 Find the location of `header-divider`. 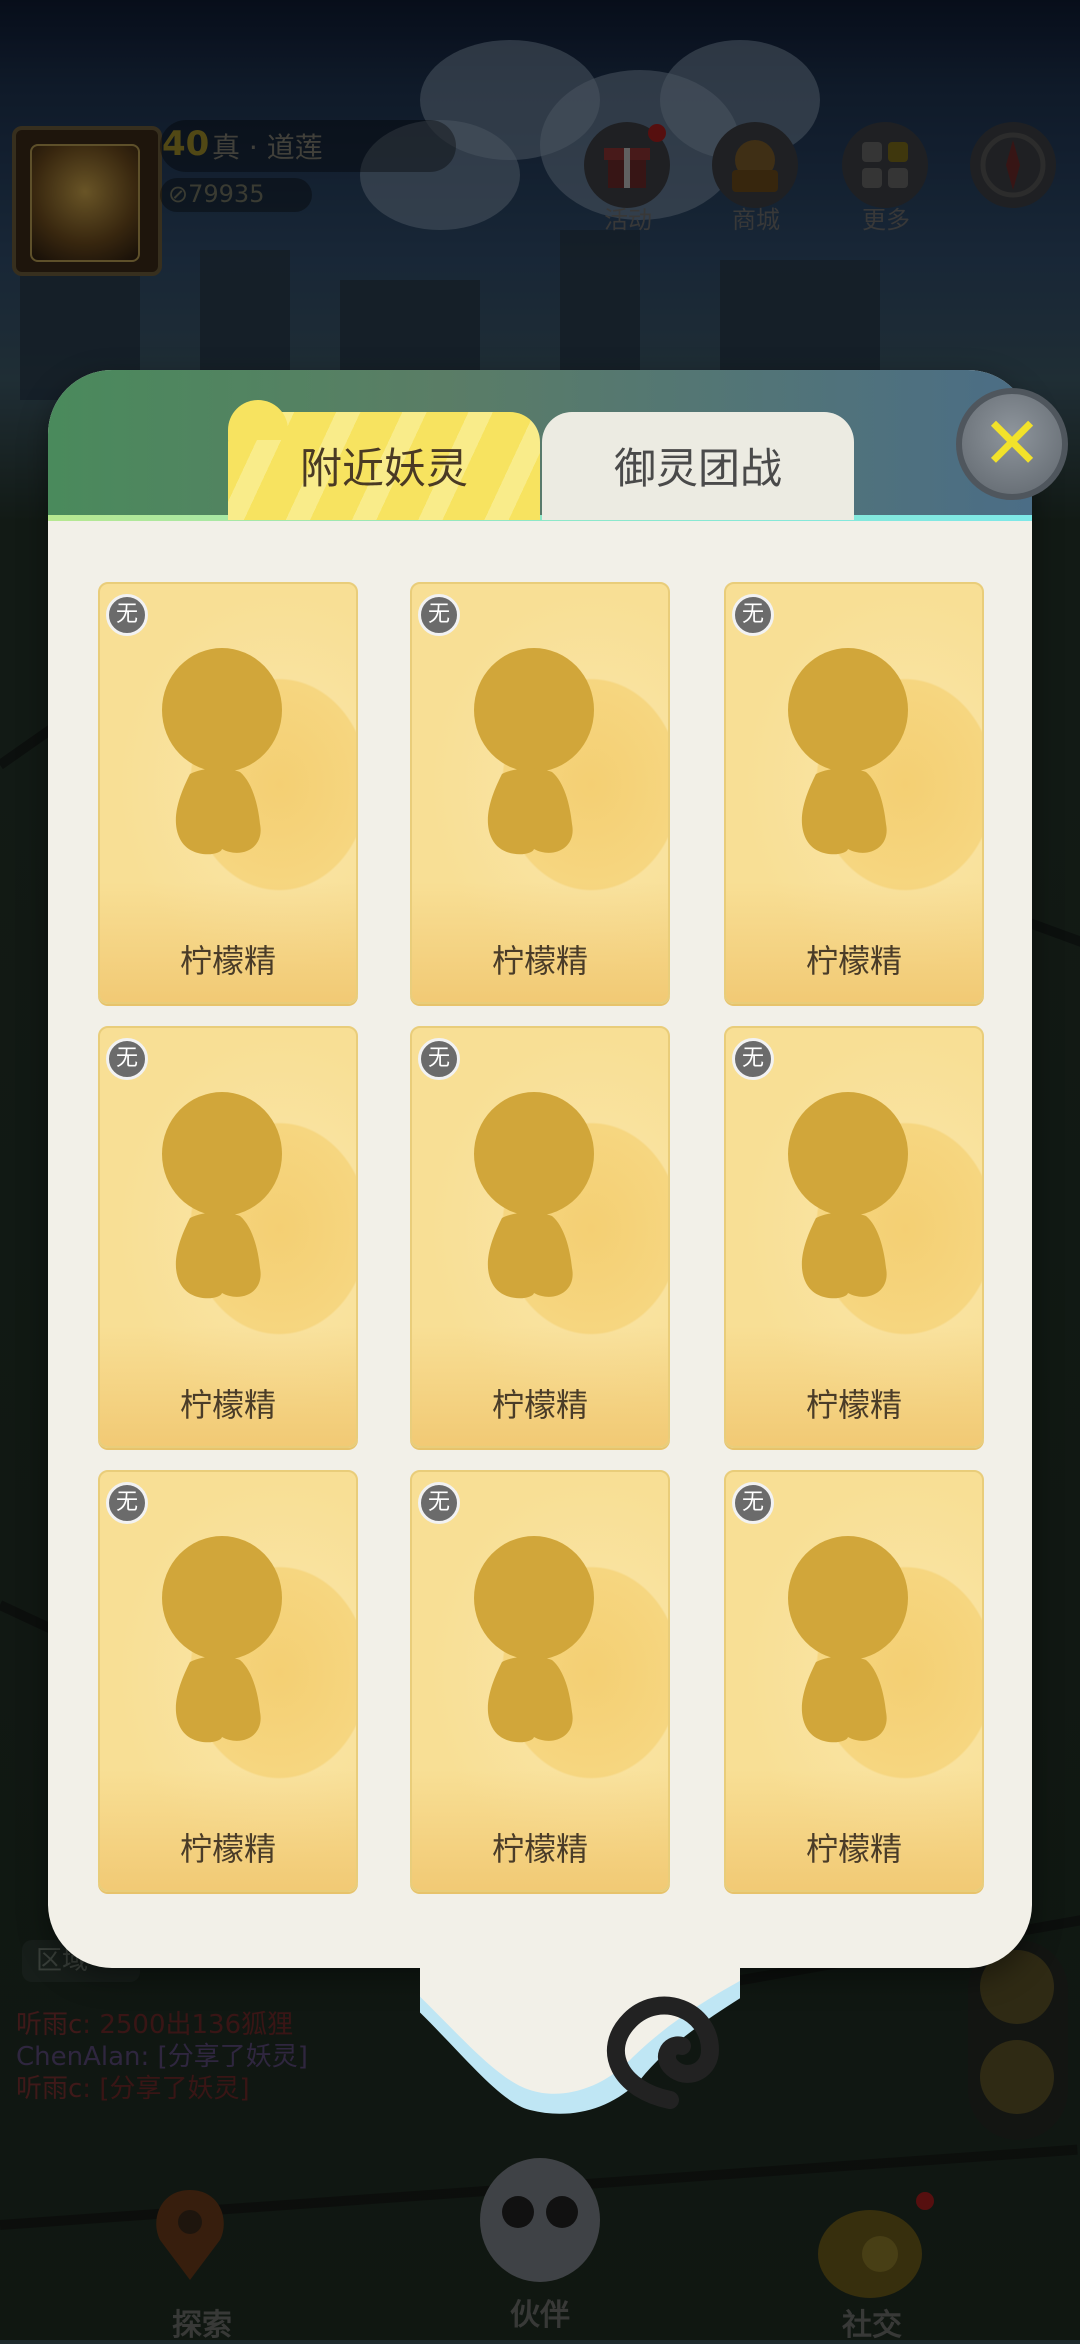

header-divider is located at coordinates (540, 518).